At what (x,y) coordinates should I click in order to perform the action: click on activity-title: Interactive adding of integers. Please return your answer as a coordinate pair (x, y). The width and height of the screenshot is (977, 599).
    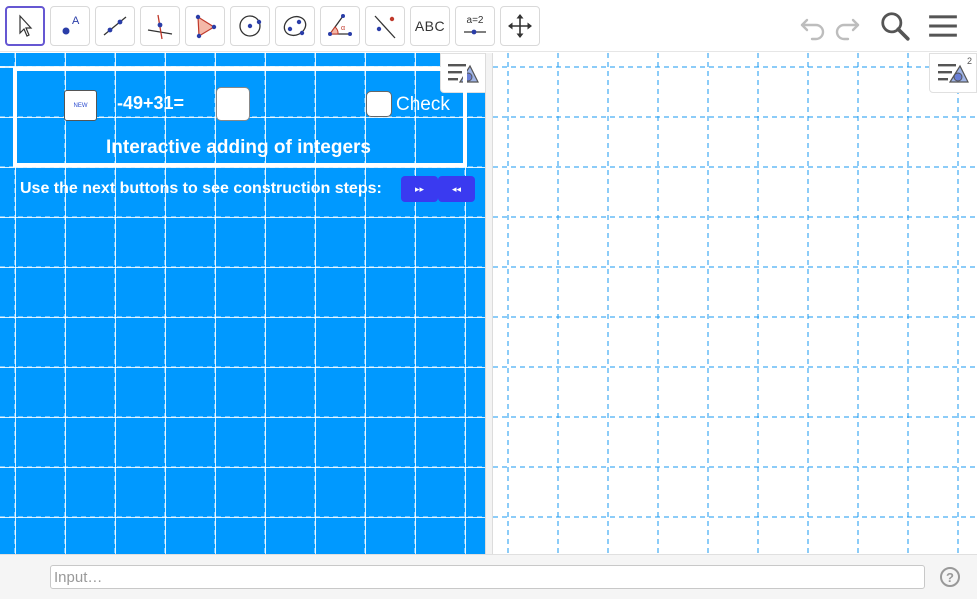
    Looking at the image, I should click on (238, 147).